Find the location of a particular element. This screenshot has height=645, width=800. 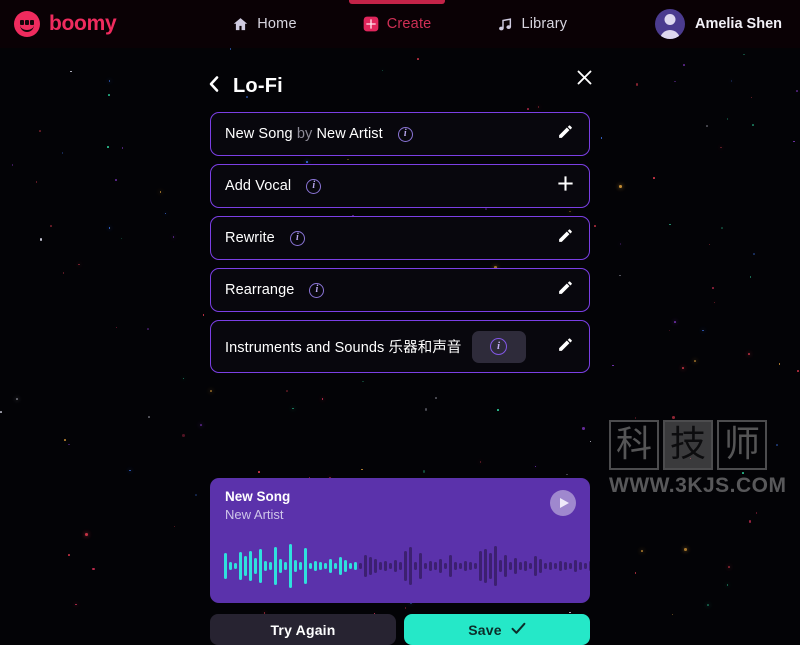

watermark-char: 师 is located at coordinates (742, 445).